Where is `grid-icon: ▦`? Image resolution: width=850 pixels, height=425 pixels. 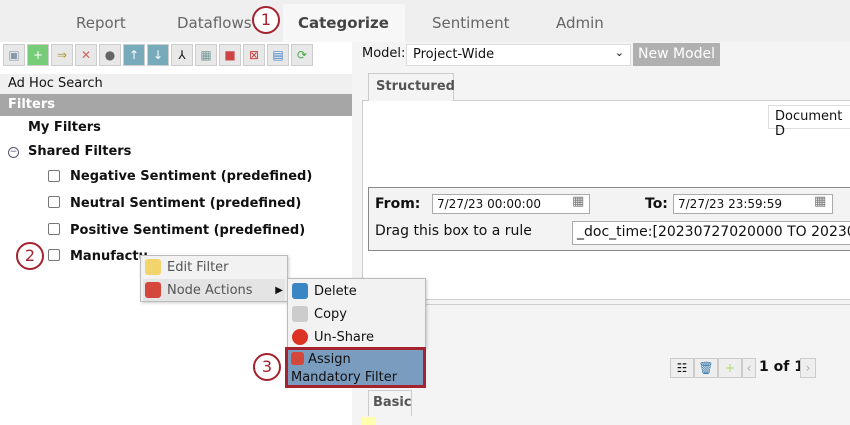 grid-icon: ▦ is located at coordinates (206, 55).